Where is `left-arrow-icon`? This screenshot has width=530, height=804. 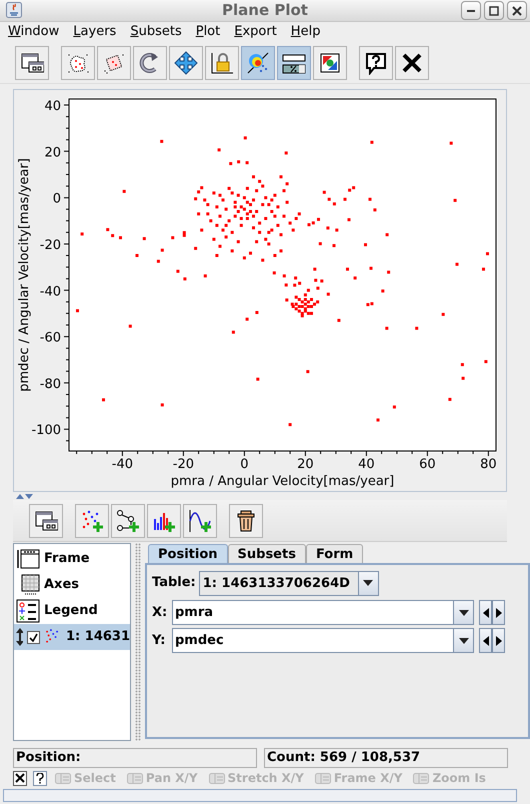 left-arrow-icon is located at coordinates (485, 613).